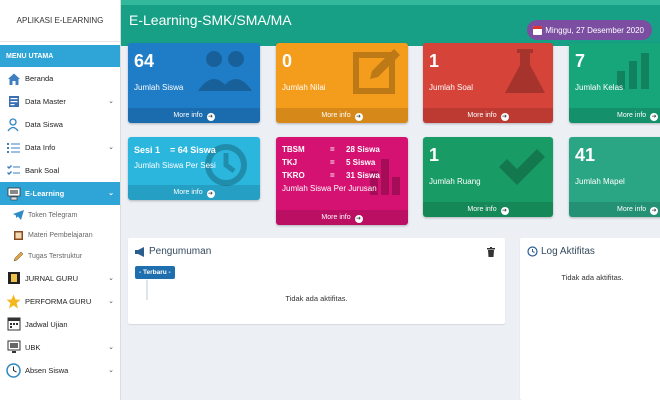 This screenshot has height=400, width=660. What do you see at coordinates (287, 61) in the screenshot?
I see `stat-value: 0` at bounding box center [287, 61].